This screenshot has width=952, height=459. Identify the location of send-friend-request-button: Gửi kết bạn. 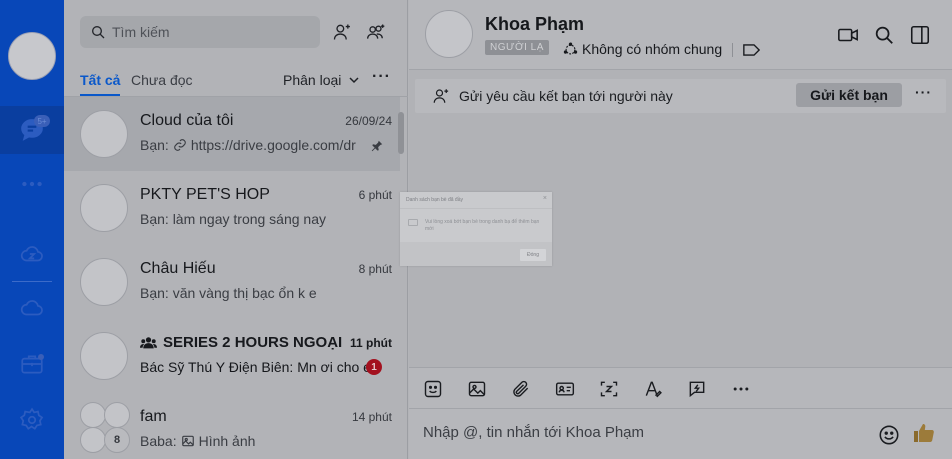
(849, 95).